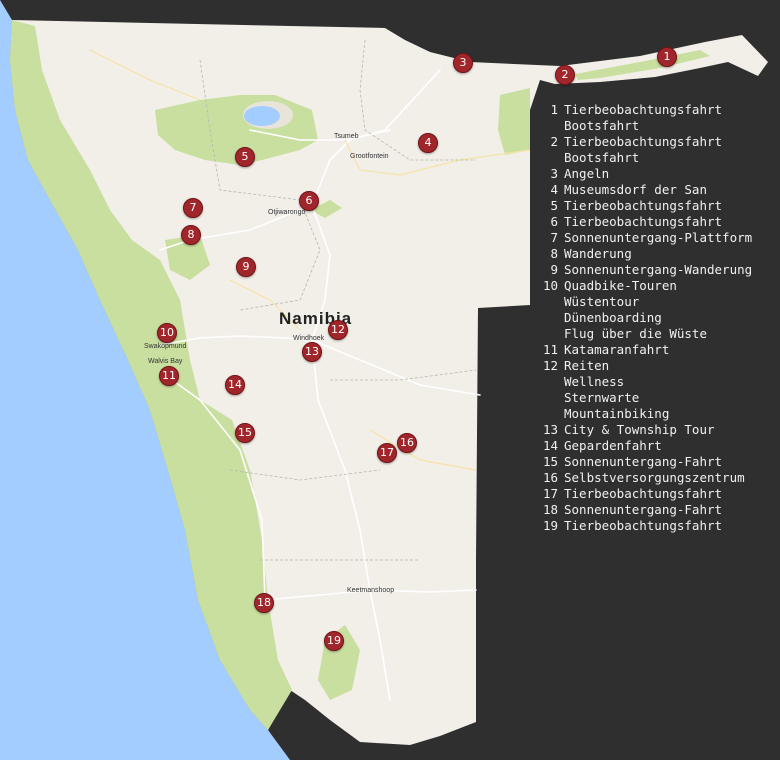 The image size is (780, 760). I want to click on legend-entry: 12 Reiten, so click(644, 366).